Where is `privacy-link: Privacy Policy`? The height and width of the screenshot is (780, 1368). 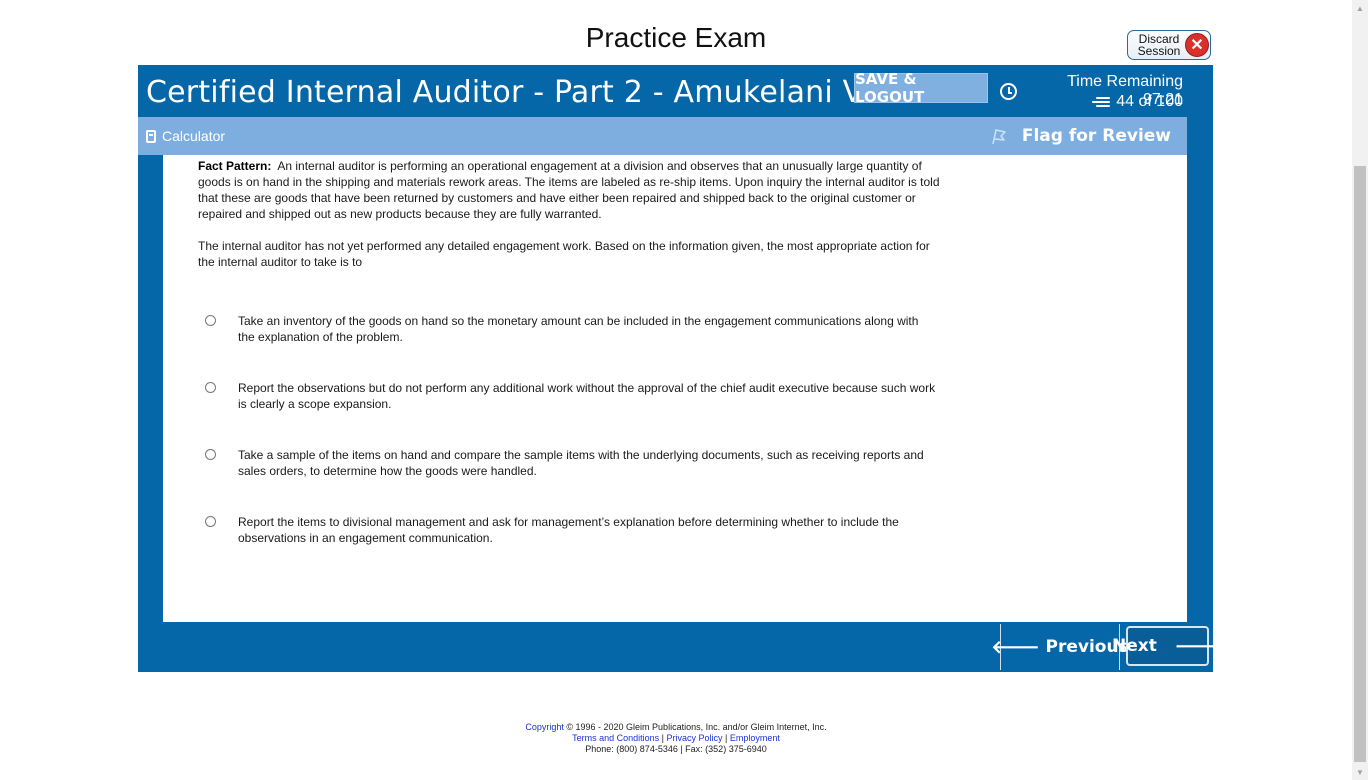 privacy-link: Privacy Policy is located at coordinates (695, 738).